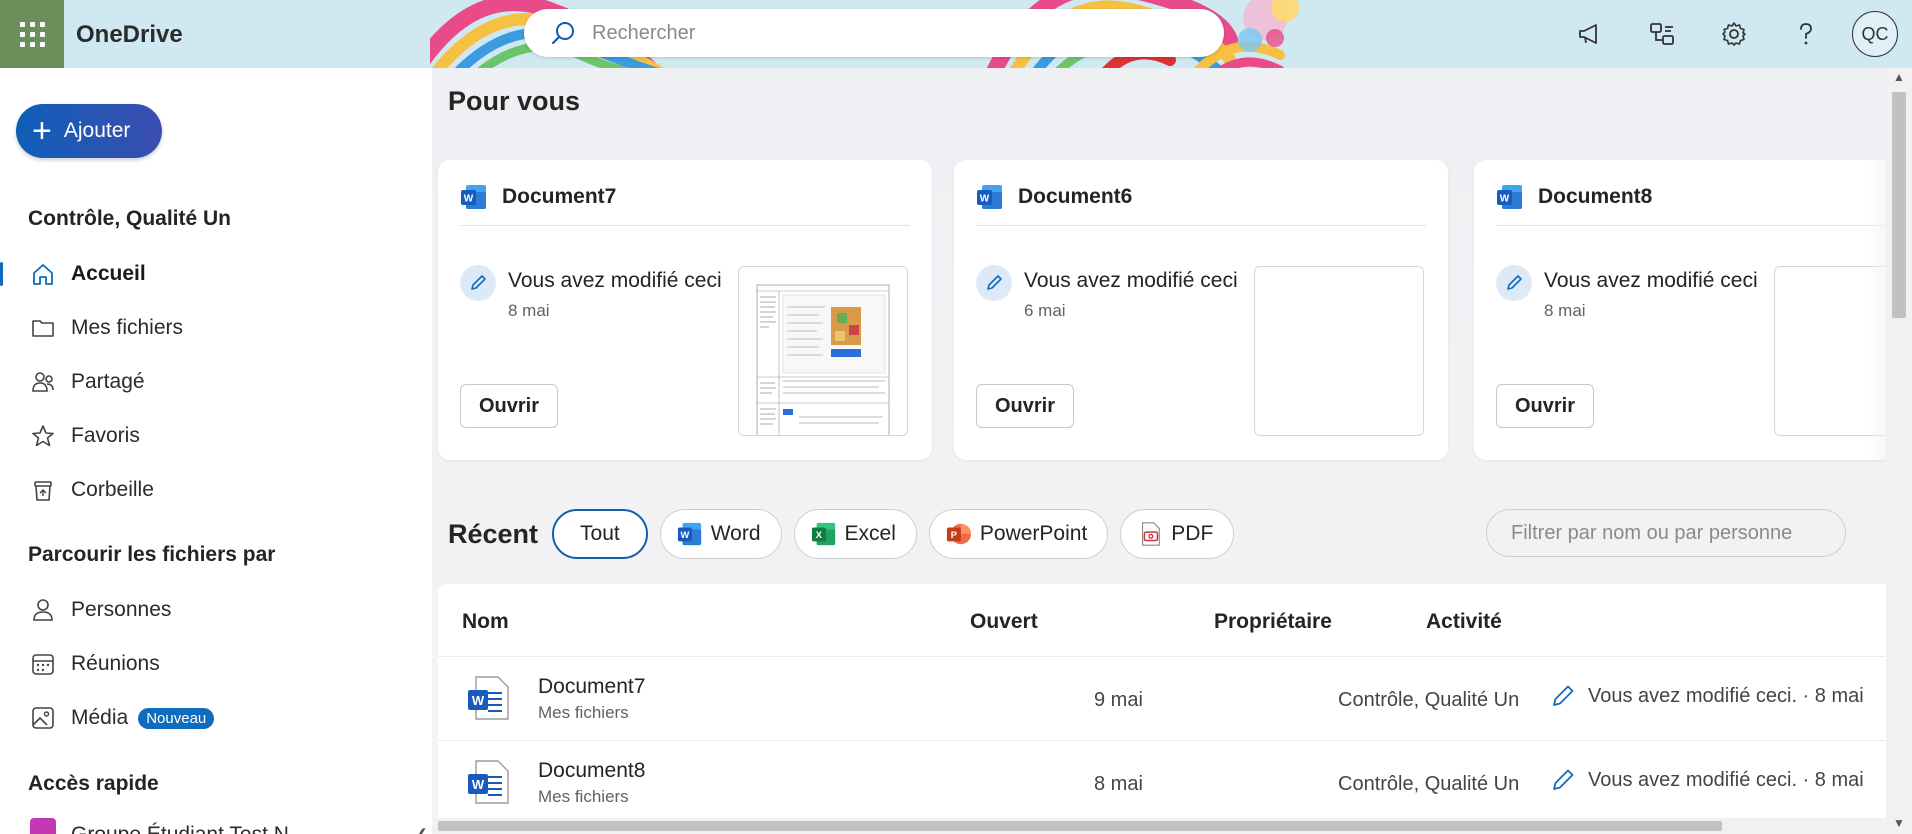  I want to click on sidebar-item-label: Partagé, so click(108, 381).